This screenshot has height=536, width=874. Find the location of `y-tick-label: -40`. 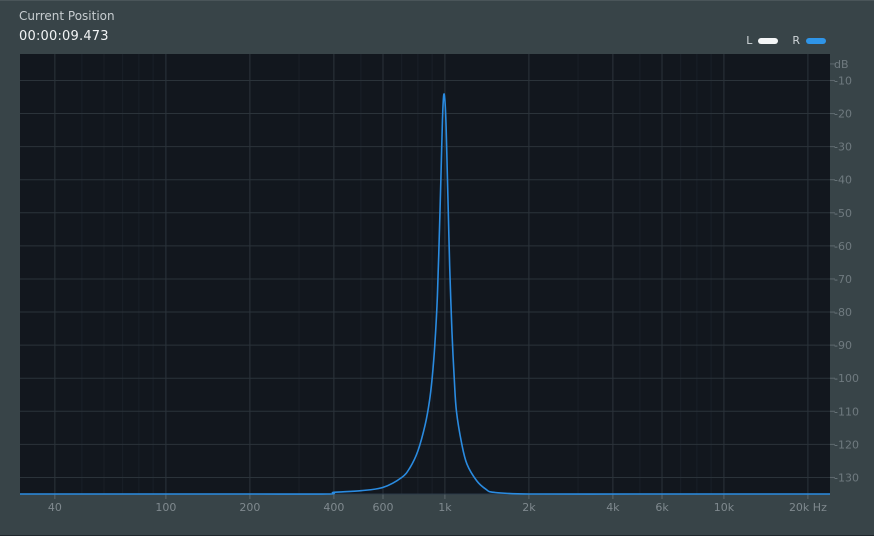

y-tick-label: -40 is located at coordinates (843, 180).